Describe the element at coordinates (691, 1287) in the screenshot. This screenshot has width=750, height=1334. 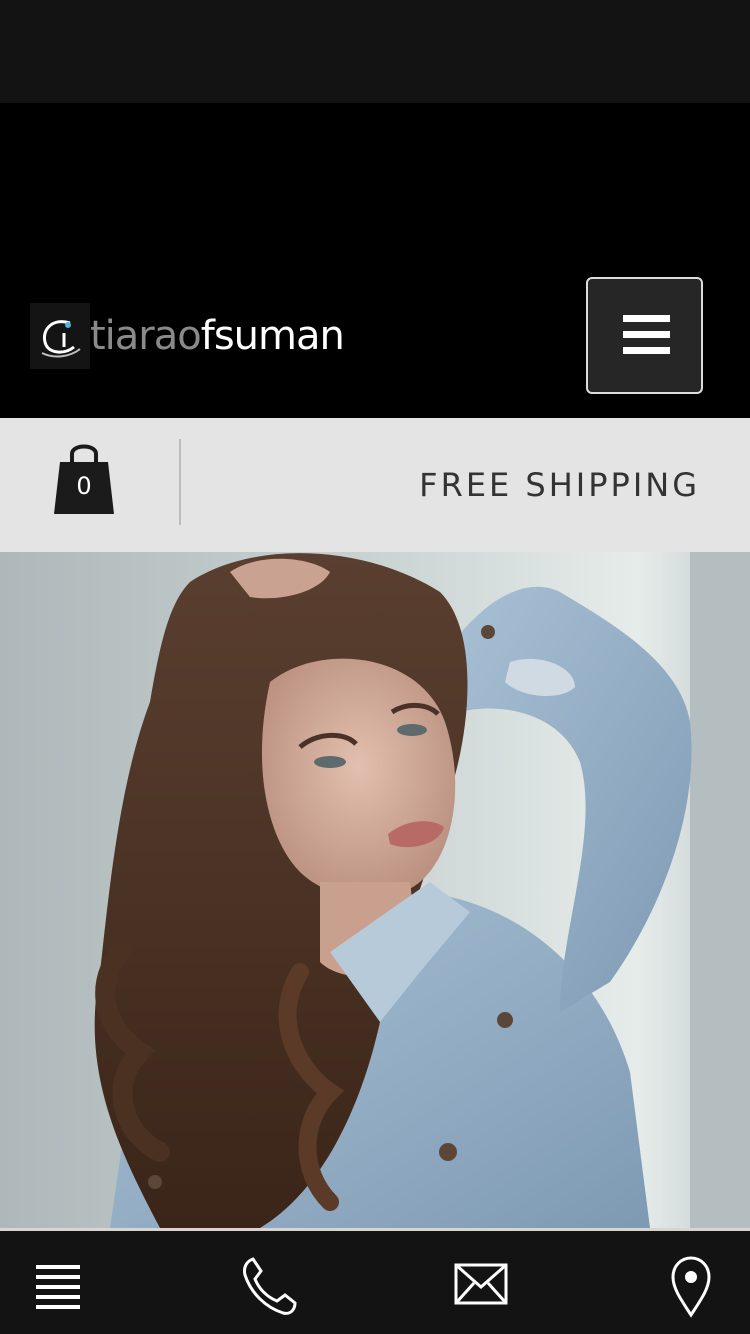
I see `location-pin-icon` at that location.